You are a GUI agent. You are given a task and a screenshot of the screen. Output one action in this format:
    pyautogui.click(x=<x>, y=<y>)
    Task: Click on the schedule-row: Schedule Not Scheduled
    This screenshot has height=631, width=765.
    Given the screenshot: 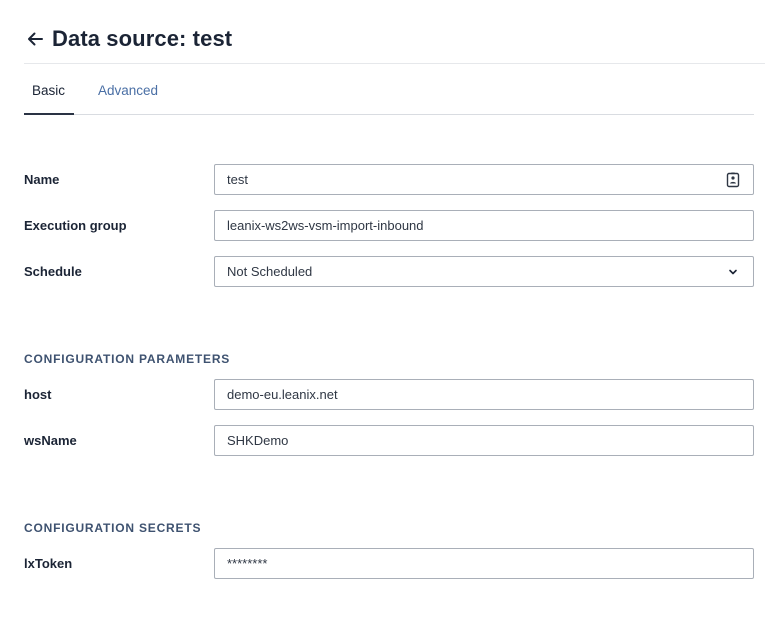 What is the action you would take?
    pyautogui.click(x=389, y=271)
    